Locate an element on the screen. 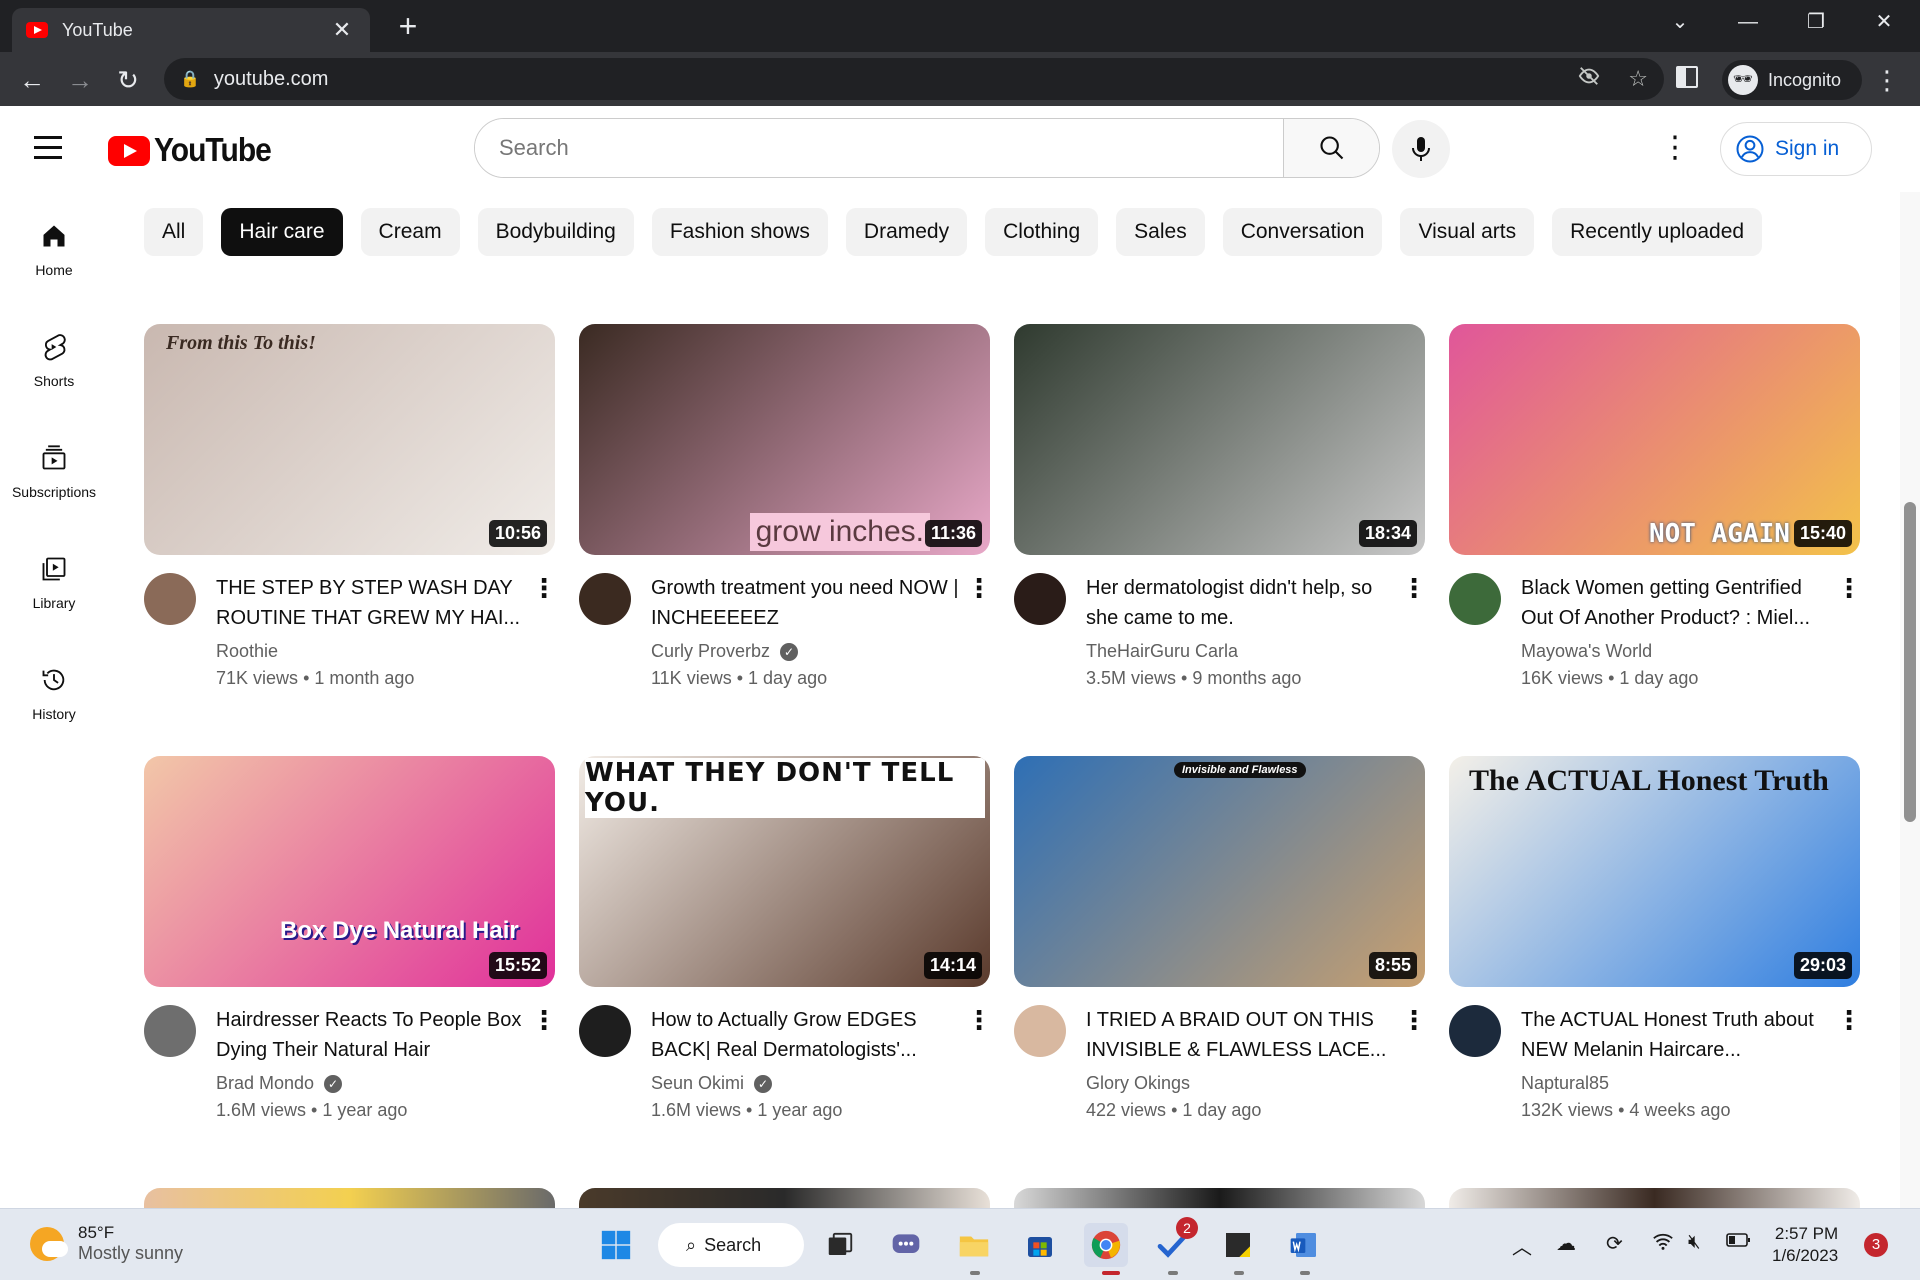 This screenshot has height=1280, width=1920. chip-cream: Cream is located at coordinates (410, 232).